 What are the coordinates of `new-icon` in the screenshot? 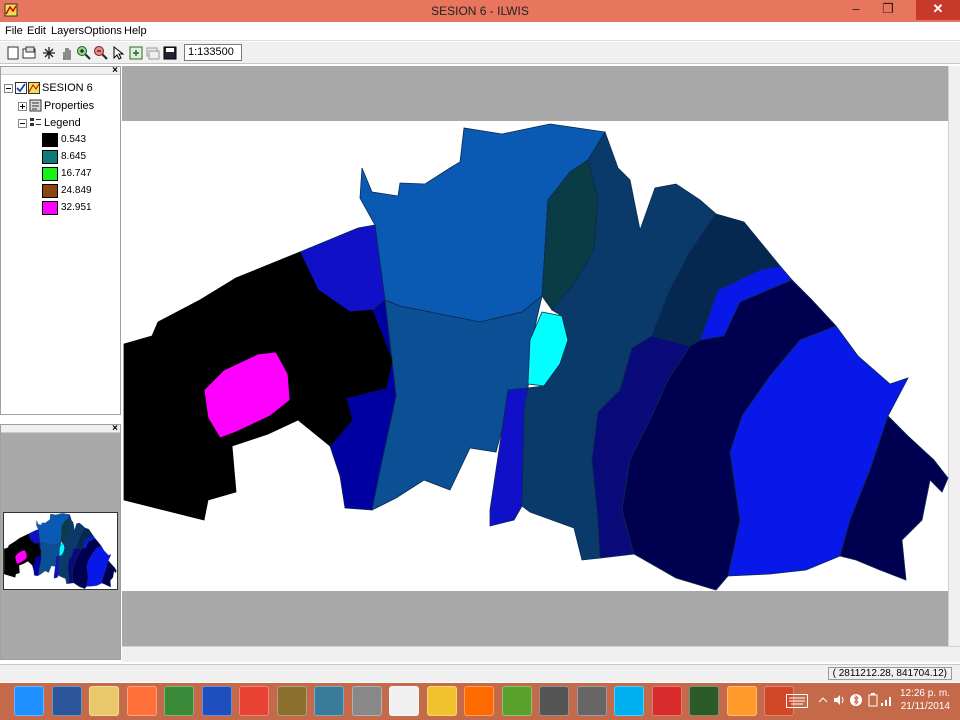 It's located at (13, 53).